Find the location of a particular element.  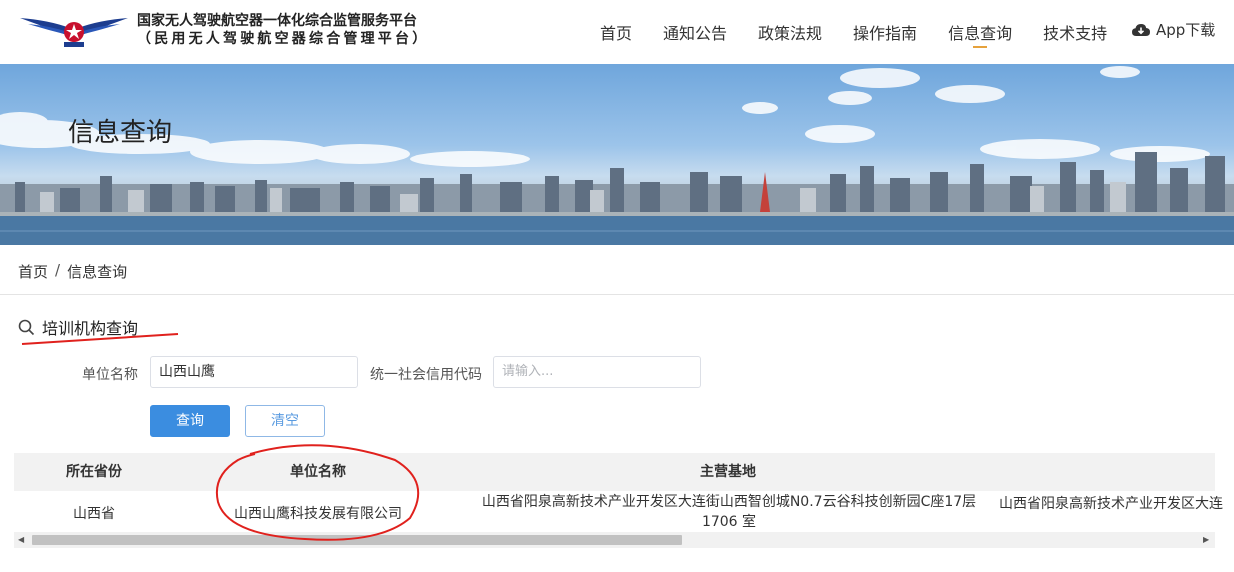

nav-policies: 政策法规 is located at coordinates (790, 32).